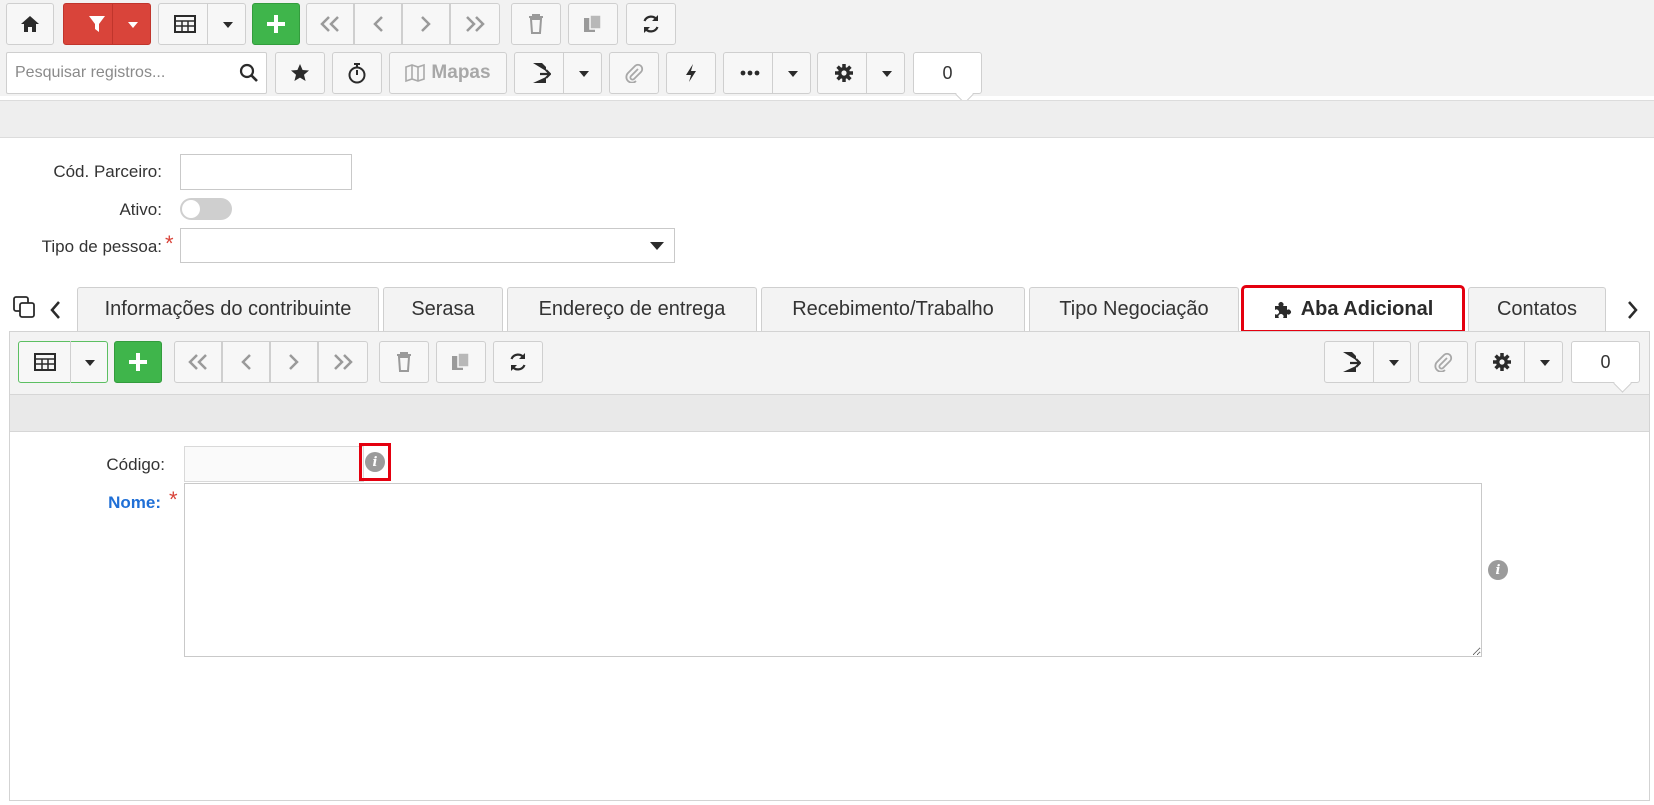 This screenshot has height=805, width=1654. I want to click on nome-label: Nome:, so click(134, 502).